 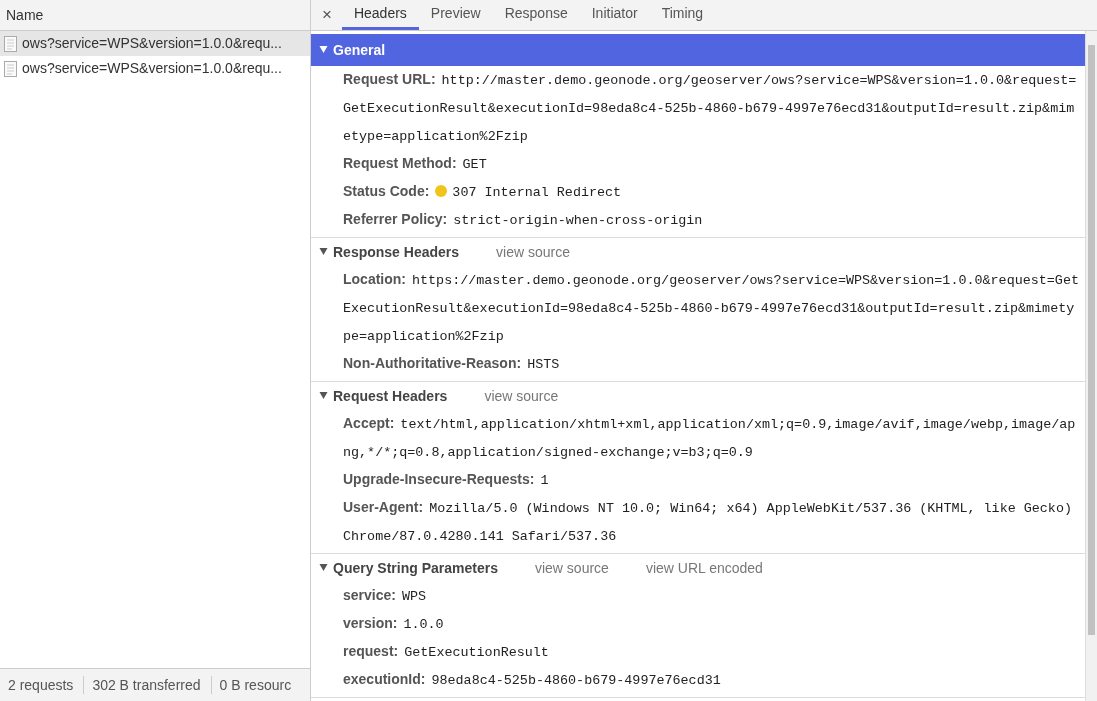 What do you see at coordinates (532, 680) in the screenshot?
I see `header-row-text: executionId: 98eda8c4-525b-4860-b679-4997e76ecd31` at bounding box center [532, 680].